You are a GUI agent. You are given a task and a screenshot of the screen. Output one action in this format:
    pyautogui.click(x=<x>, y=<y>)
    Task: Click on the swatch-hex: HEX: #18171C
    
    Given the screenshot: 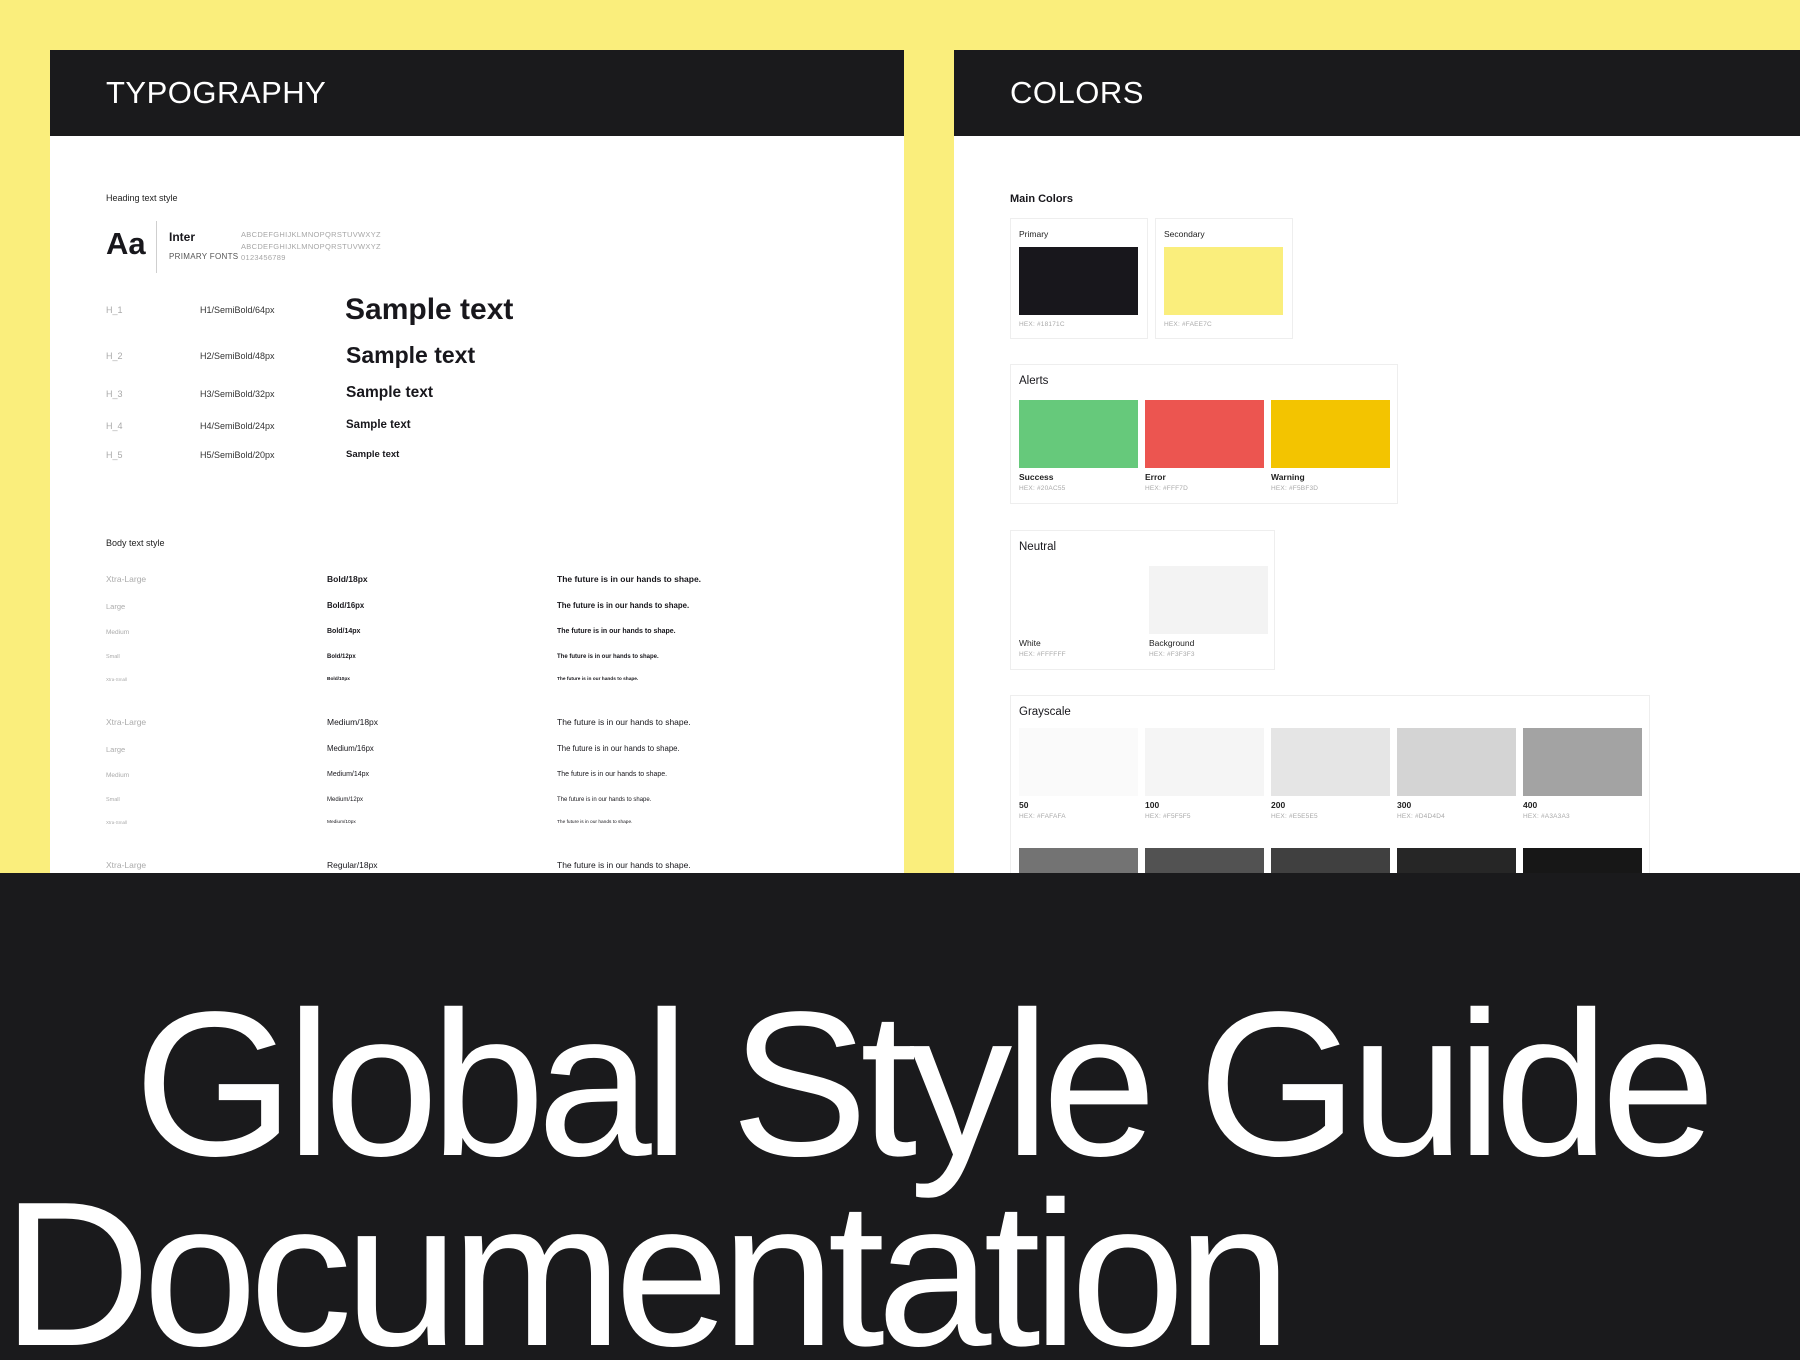 What is the action you would take?
    pyautogui.click(x=1042, y=324)
    